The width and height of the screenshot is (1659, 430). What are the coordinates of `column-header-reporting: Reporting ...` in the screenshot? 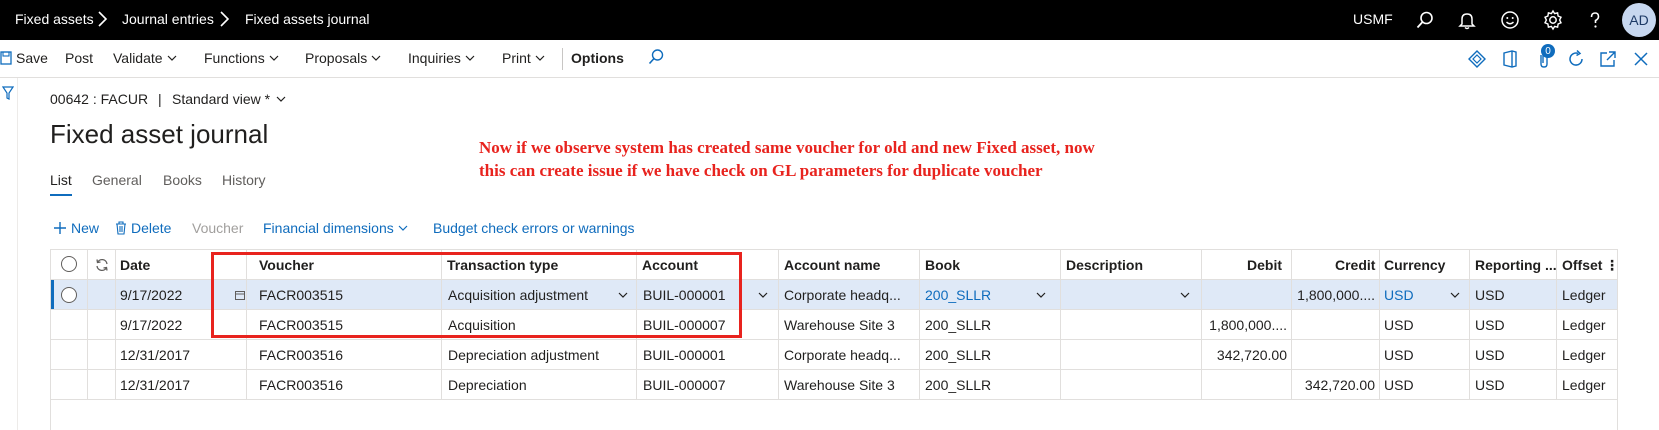 It's located at (1516, 265).